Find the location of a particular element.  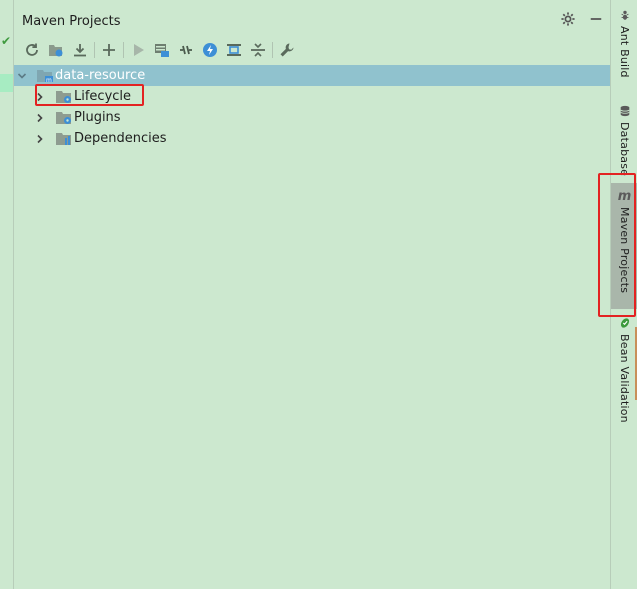

tree-item-dependencies: Dependencies is located at coordinates (312, 138).